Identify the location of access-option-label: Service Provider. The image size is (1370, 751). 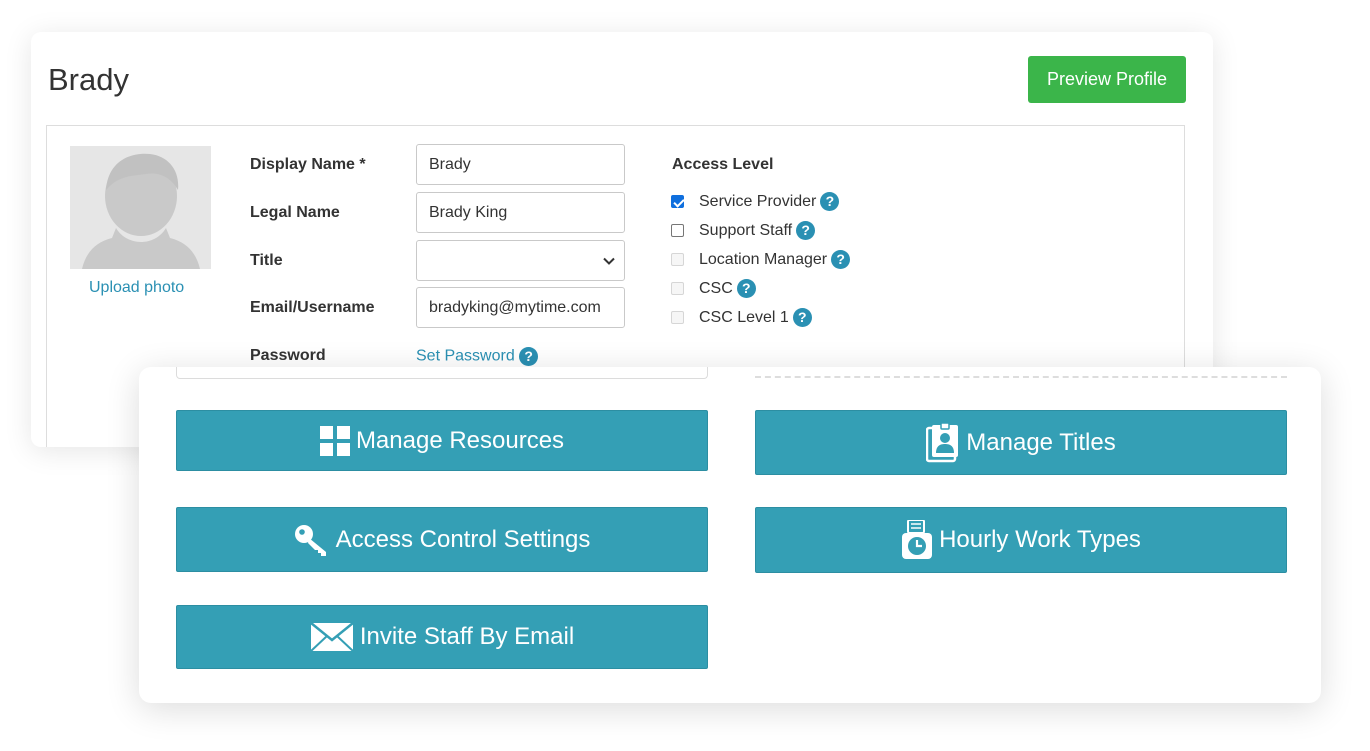
(758, 201).